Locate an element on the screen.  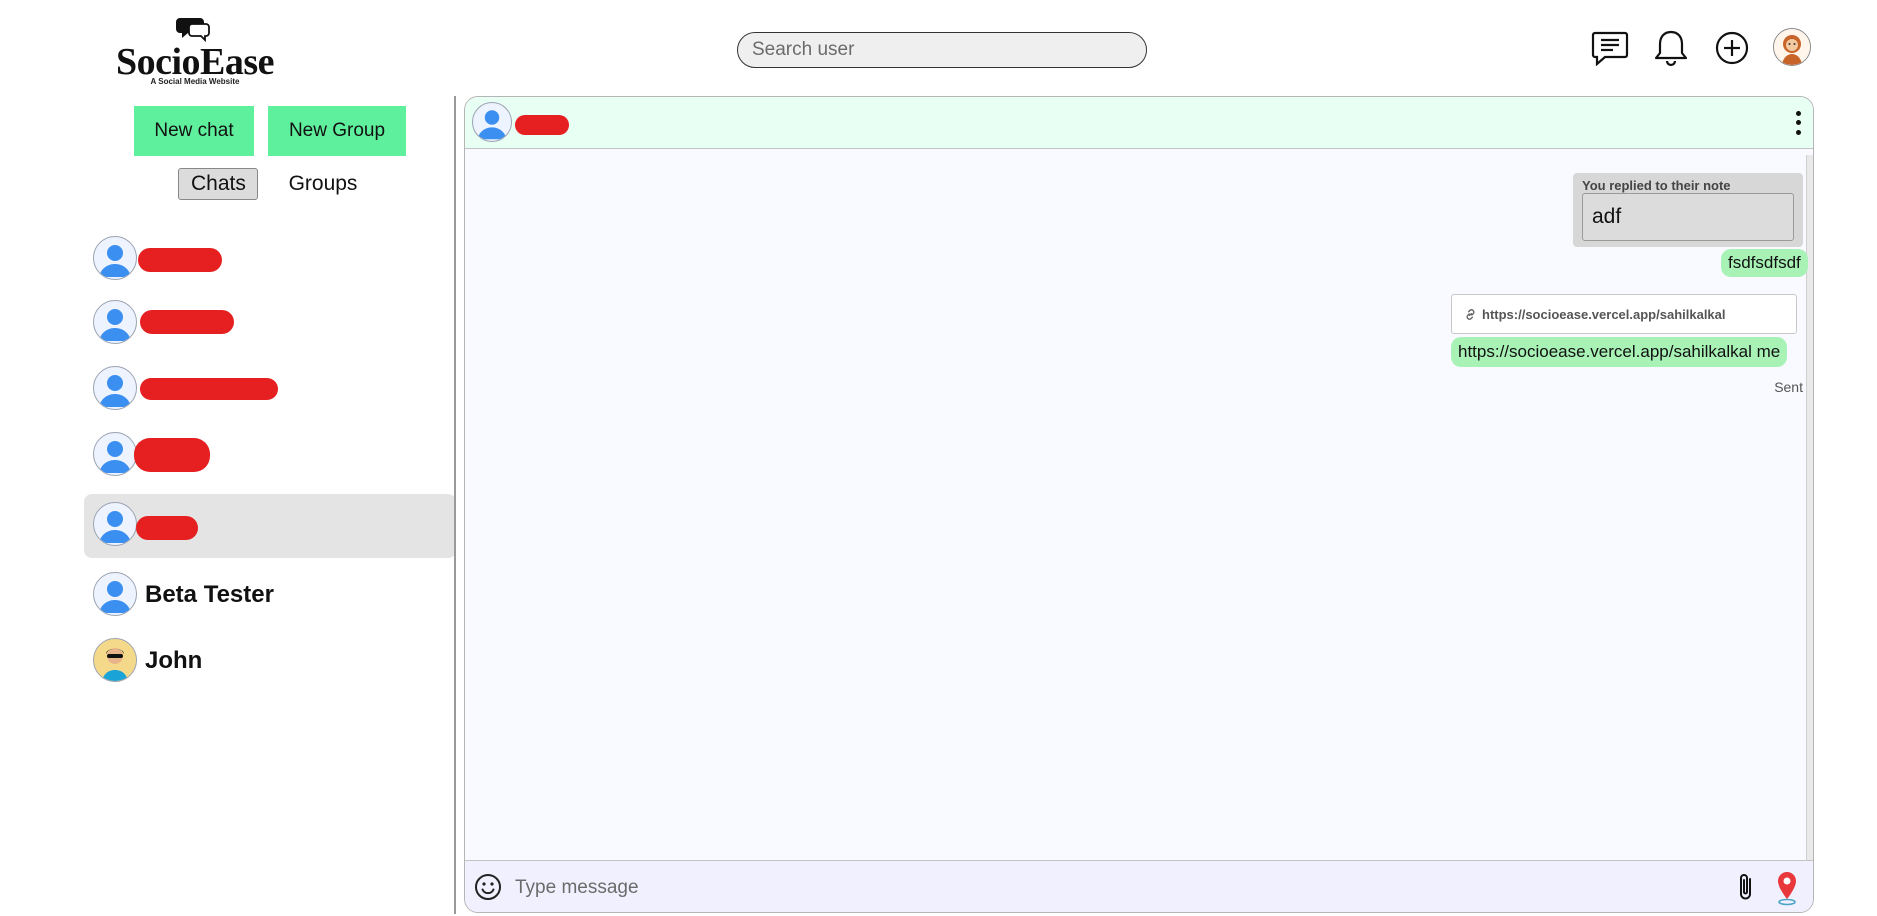
logo-tagline: A Social Media Website is located at coordinates (195, 81).